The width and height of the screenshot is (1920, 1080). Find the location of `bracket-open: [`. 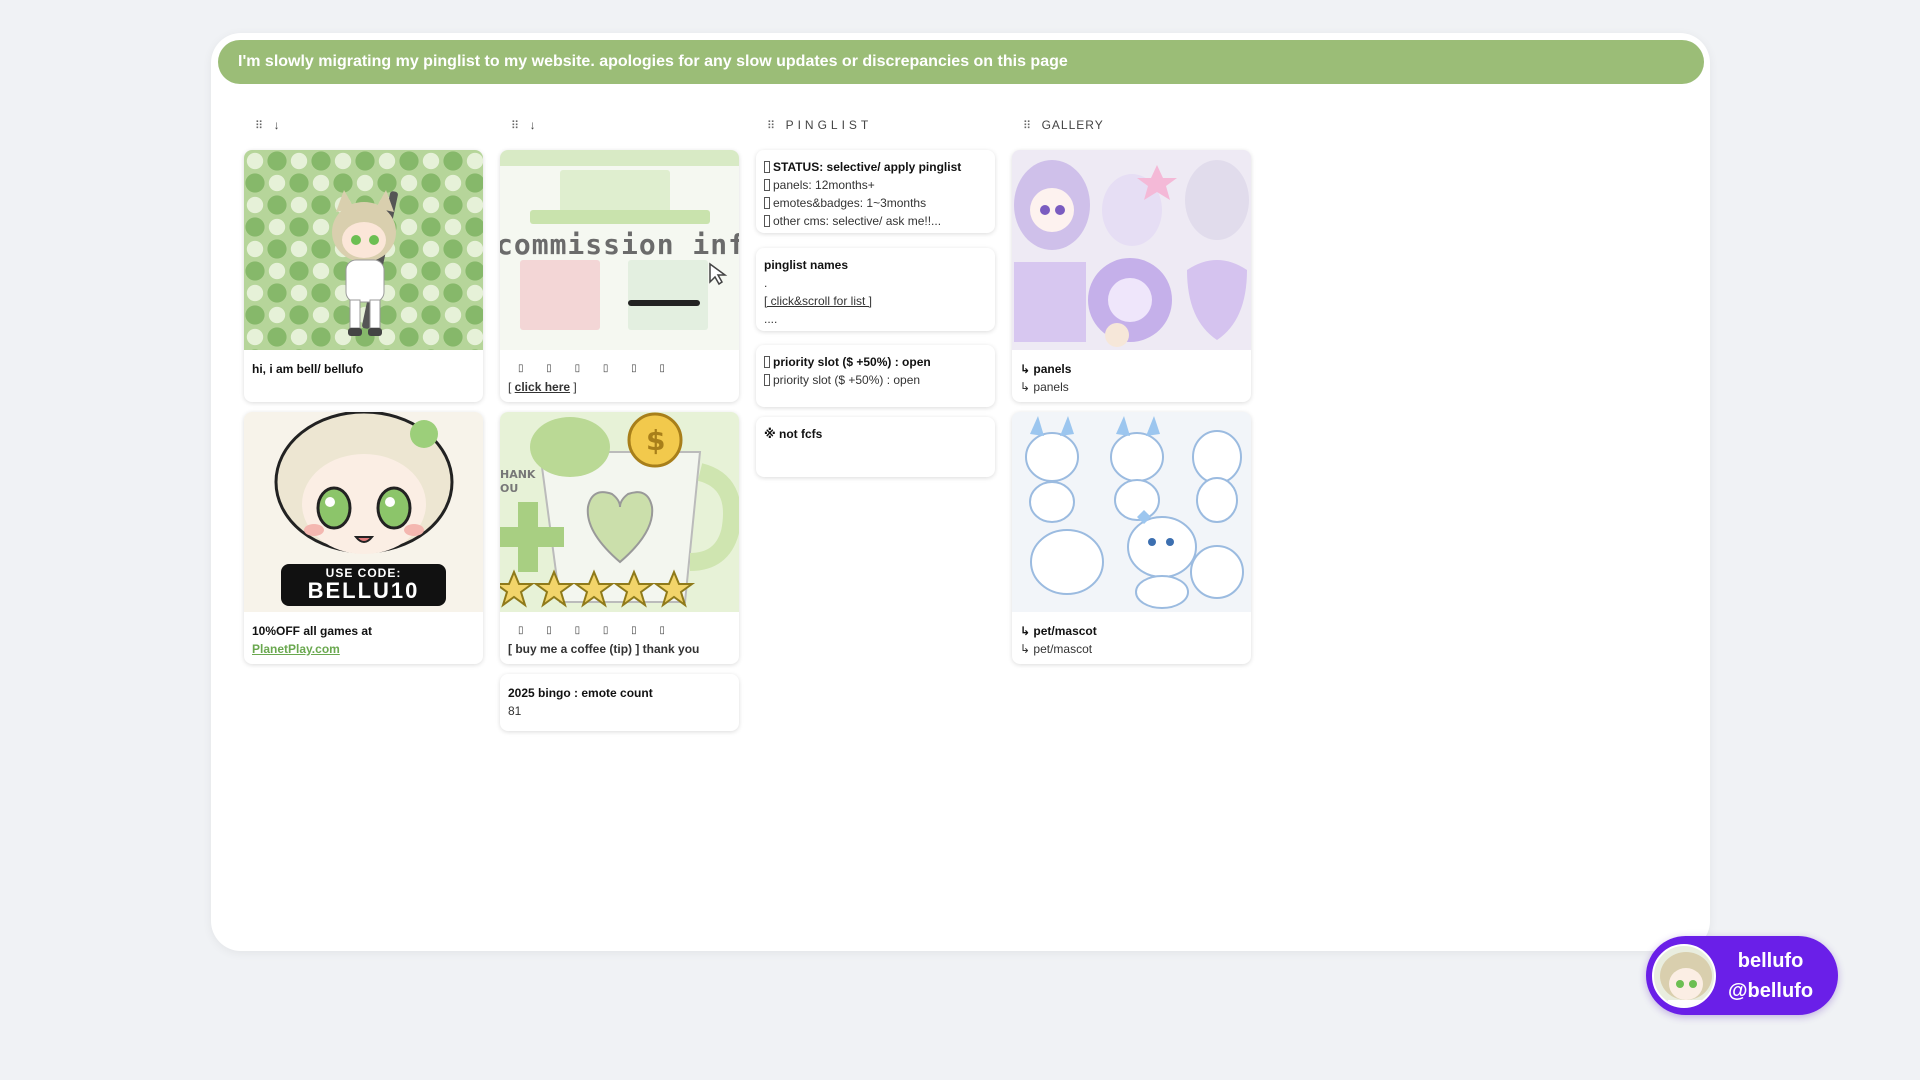

bracket-open: [ is located at coordinates (511, 387).